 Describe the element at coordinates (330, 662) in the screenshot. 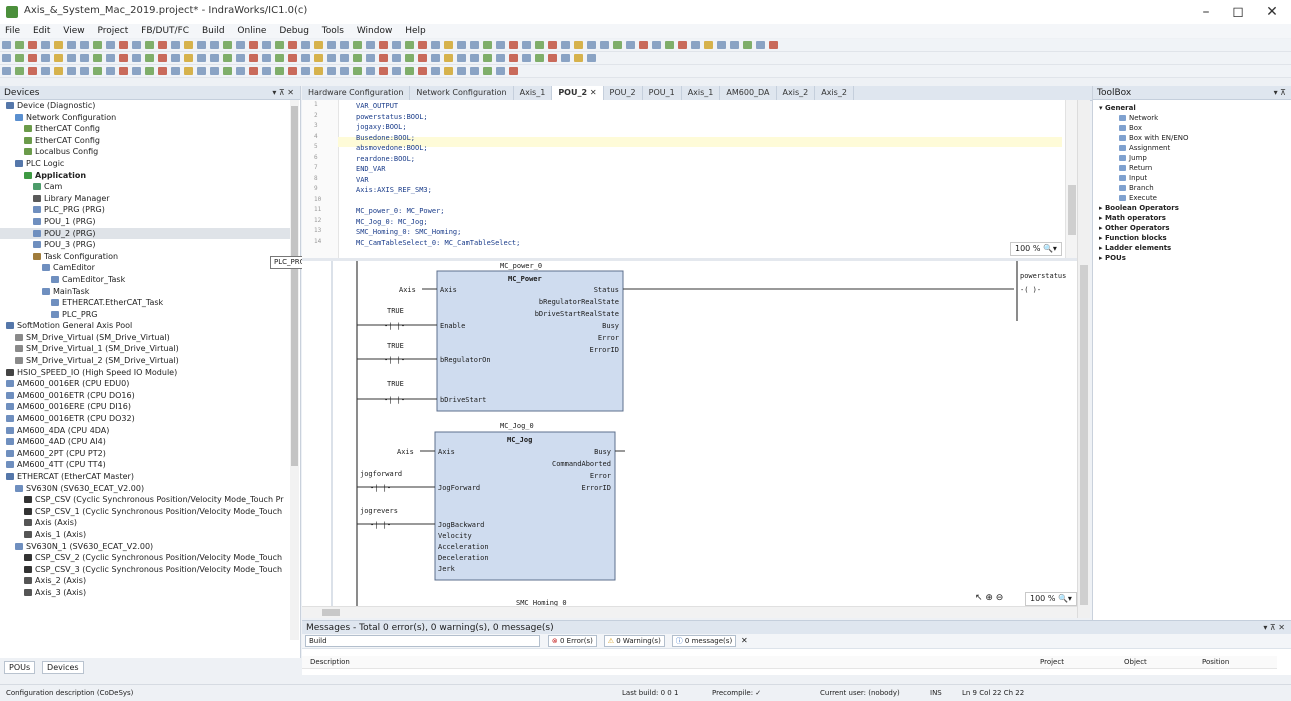

I see `column-description: Description` at that location.